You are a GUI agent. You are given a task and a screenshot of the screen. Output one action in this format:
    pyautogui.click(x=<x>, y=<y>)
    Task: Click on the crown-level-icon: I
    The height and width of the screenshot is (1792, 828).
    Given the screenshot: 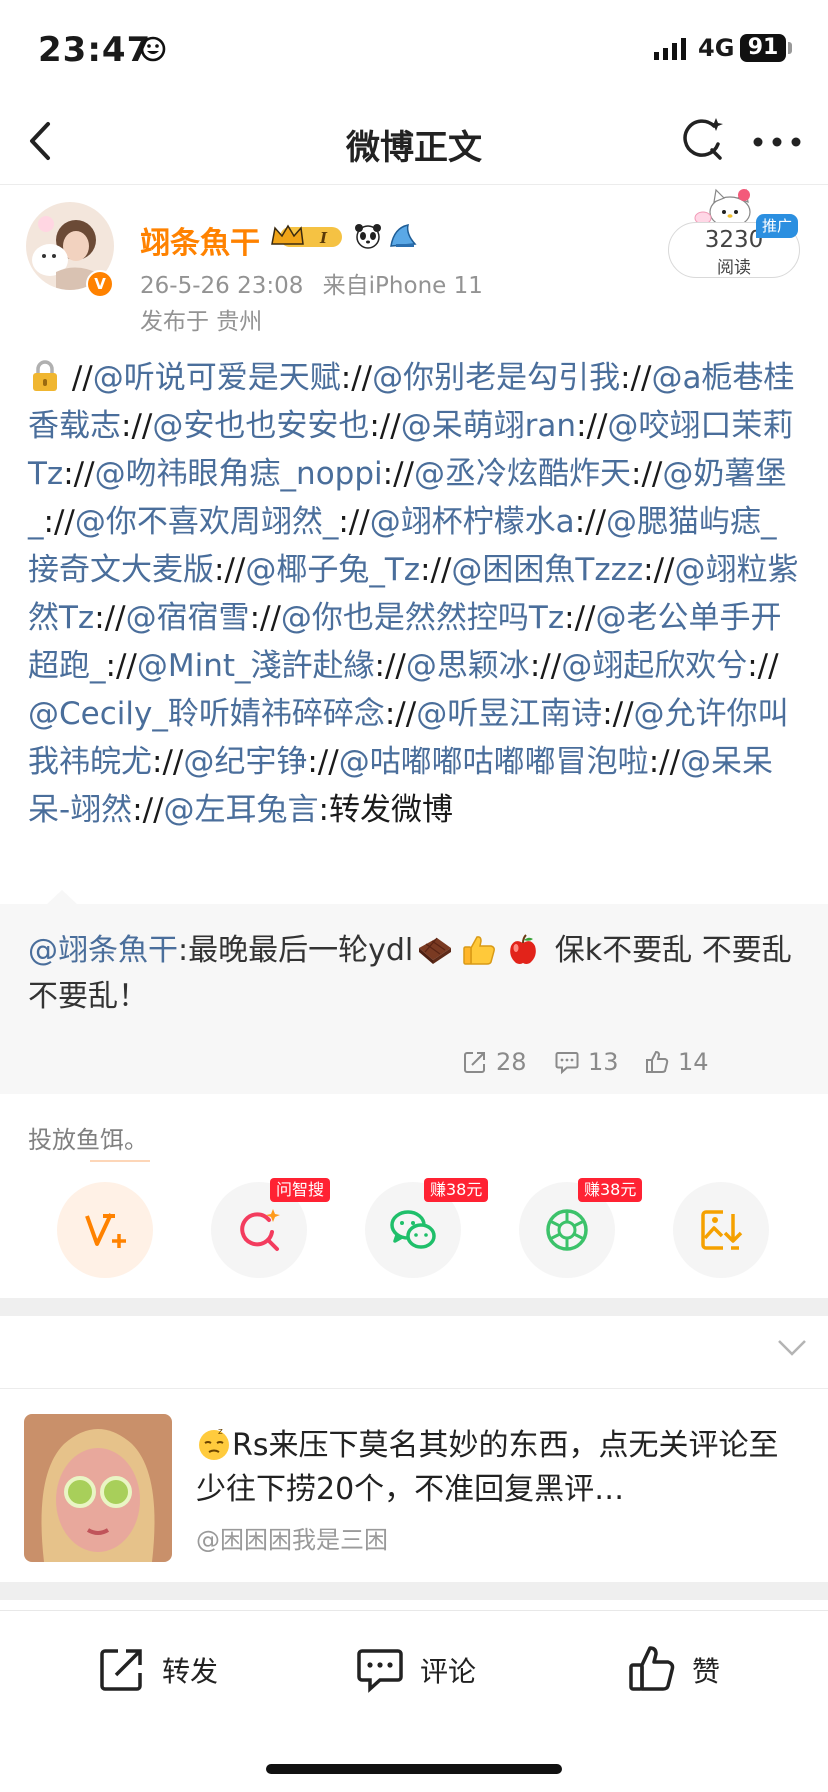 What is the action you would take?
    pyautogui.click(x=306, y=235)
    